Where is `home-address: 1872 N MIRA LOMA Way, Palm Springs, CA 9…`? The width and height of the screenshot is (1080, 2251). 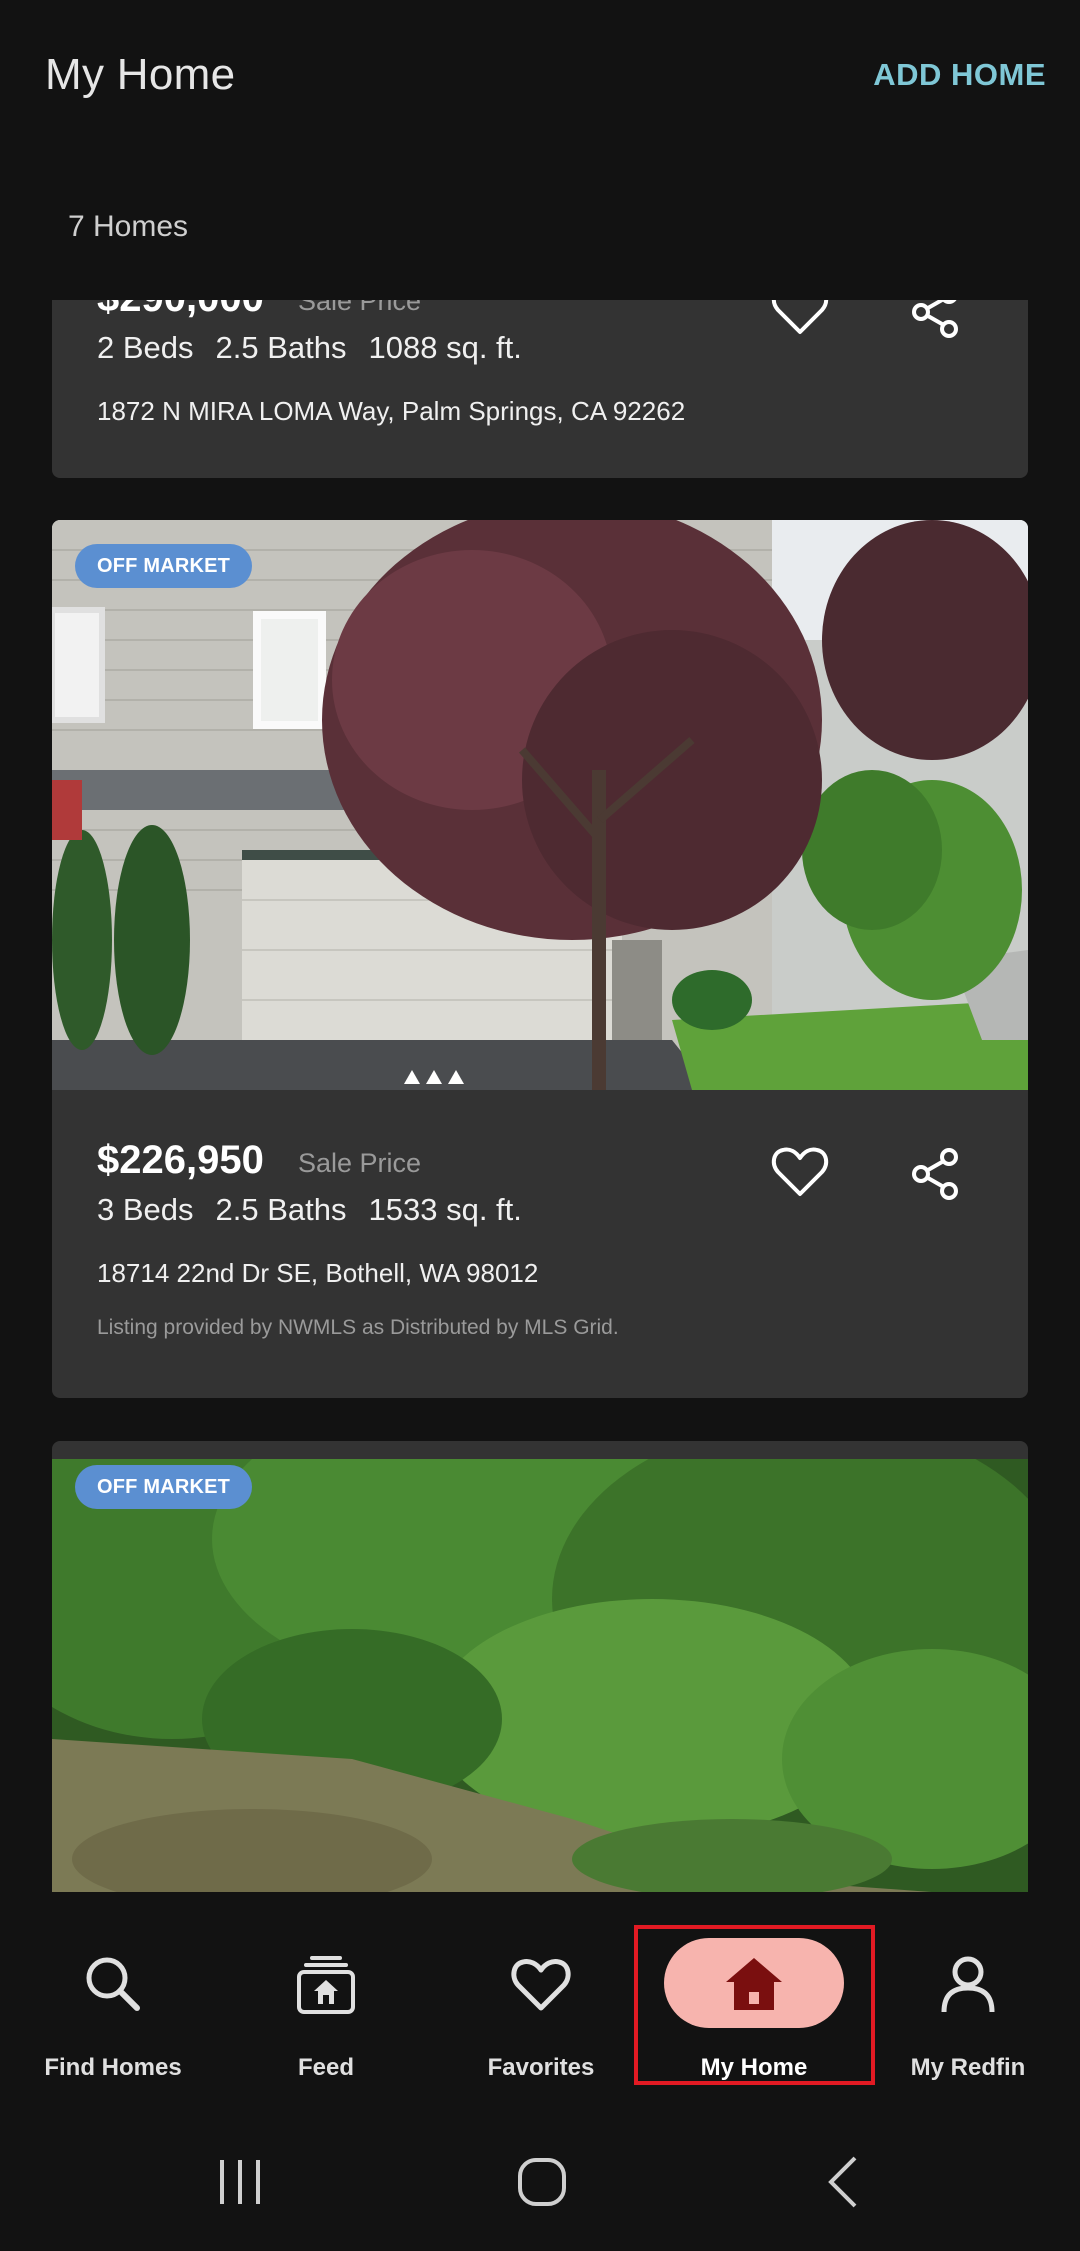
home-address: 1872 N MIRA LOMA Way, Palm Springs, CA 9… is located at coordinates (391, 411).